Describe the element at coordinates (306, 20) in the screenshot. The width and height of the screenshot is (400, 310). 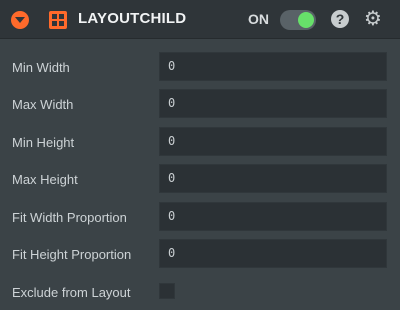
I see `toggle-knob` at that location.